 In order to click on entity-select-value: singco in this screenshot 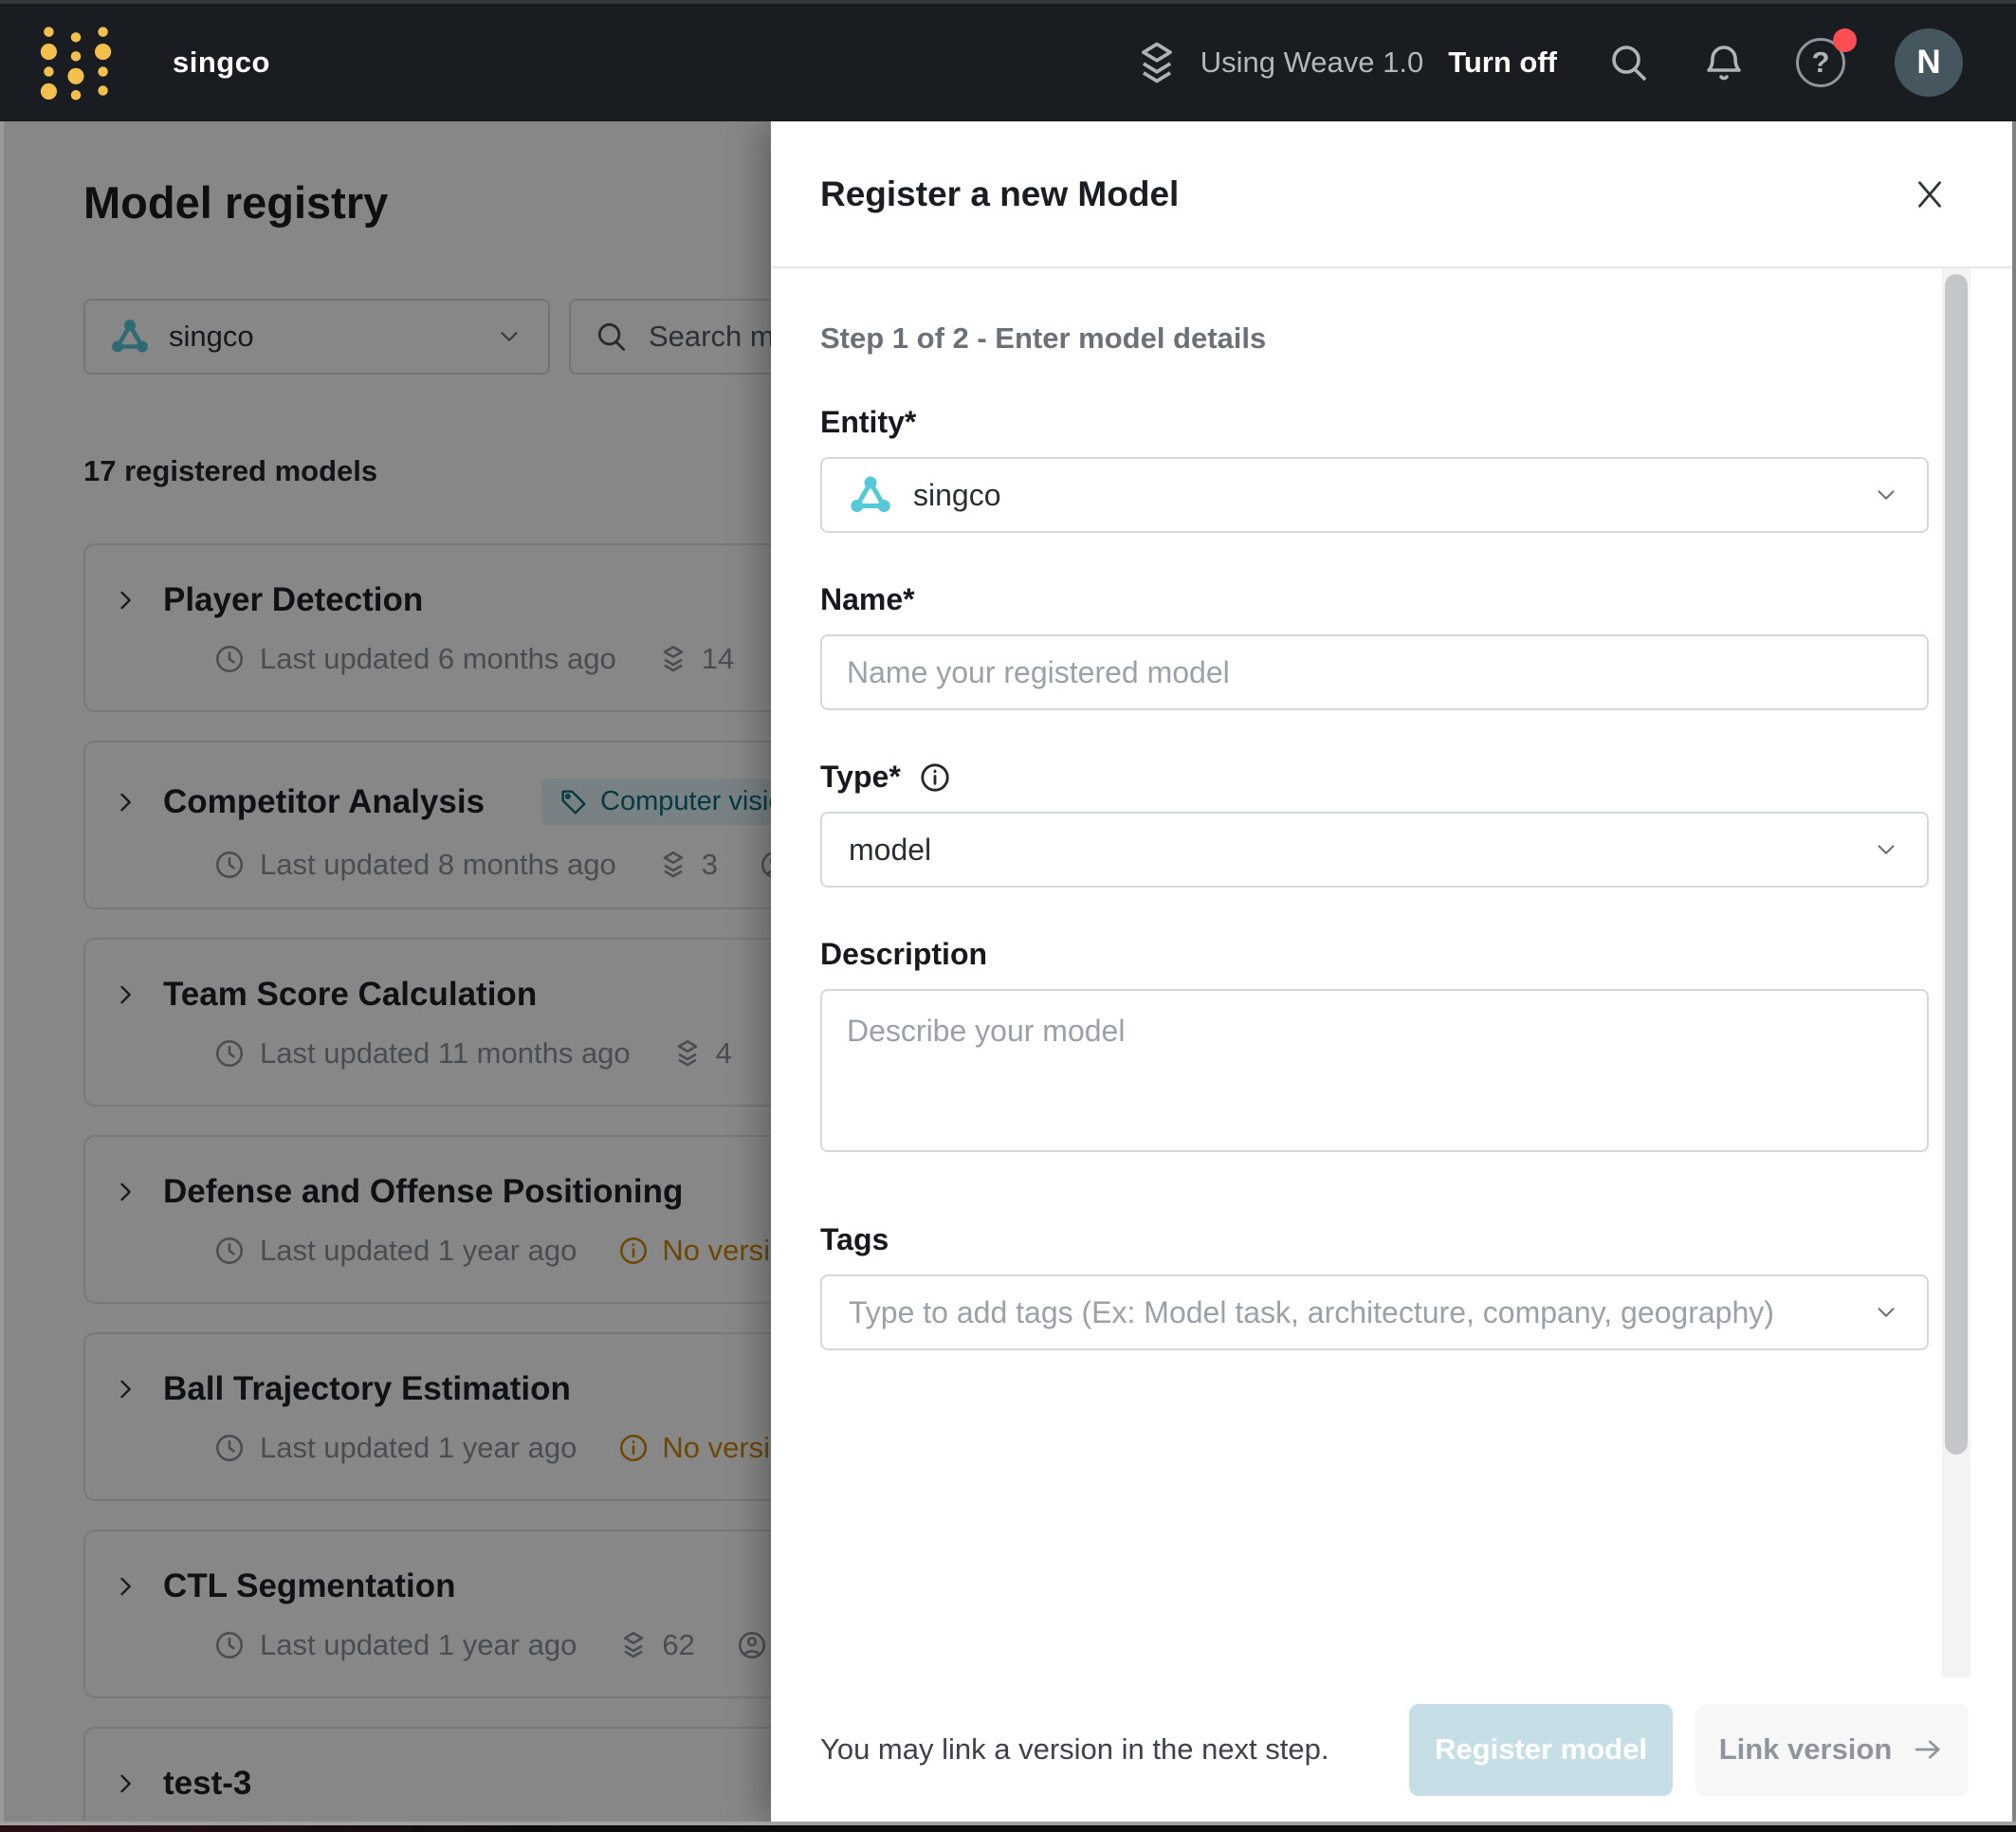, I will do `click(957, 495)`.